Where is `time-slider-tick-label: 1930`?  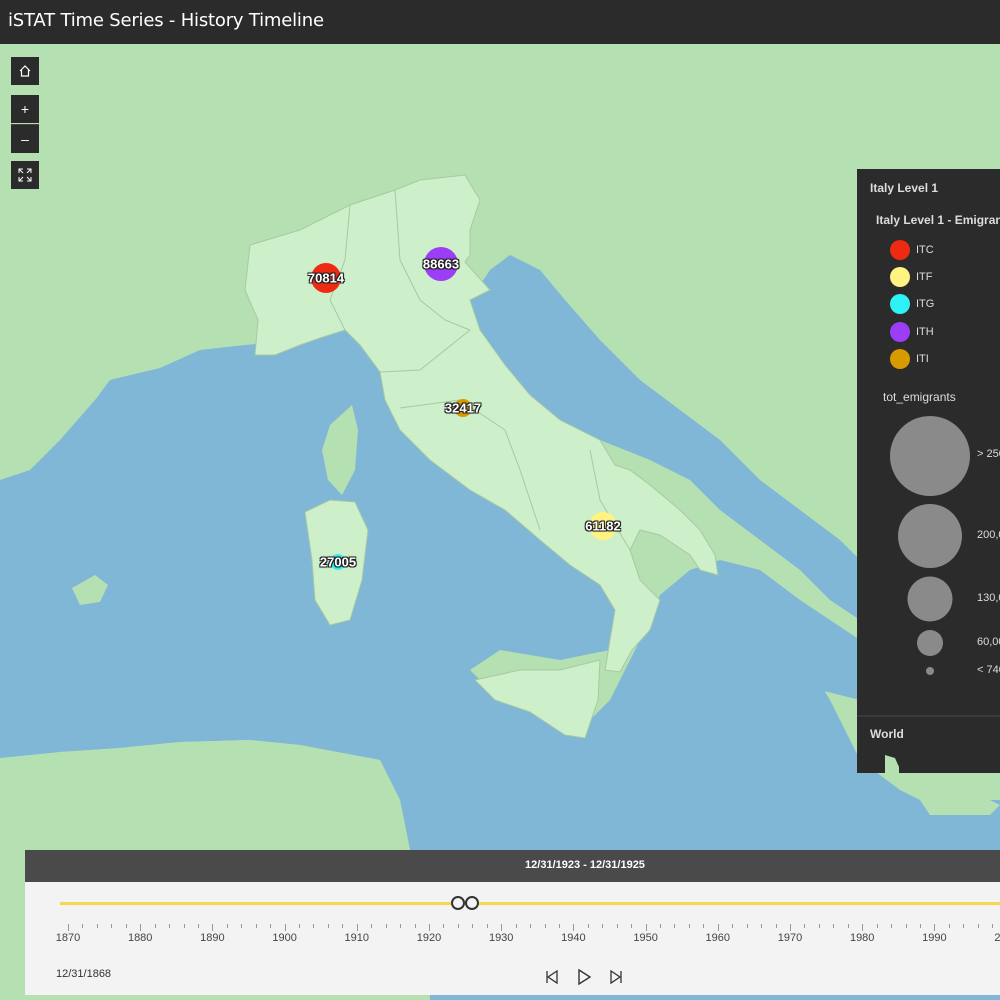 time-slider-tick-label: 1930 is located at coordinates (501, 938).